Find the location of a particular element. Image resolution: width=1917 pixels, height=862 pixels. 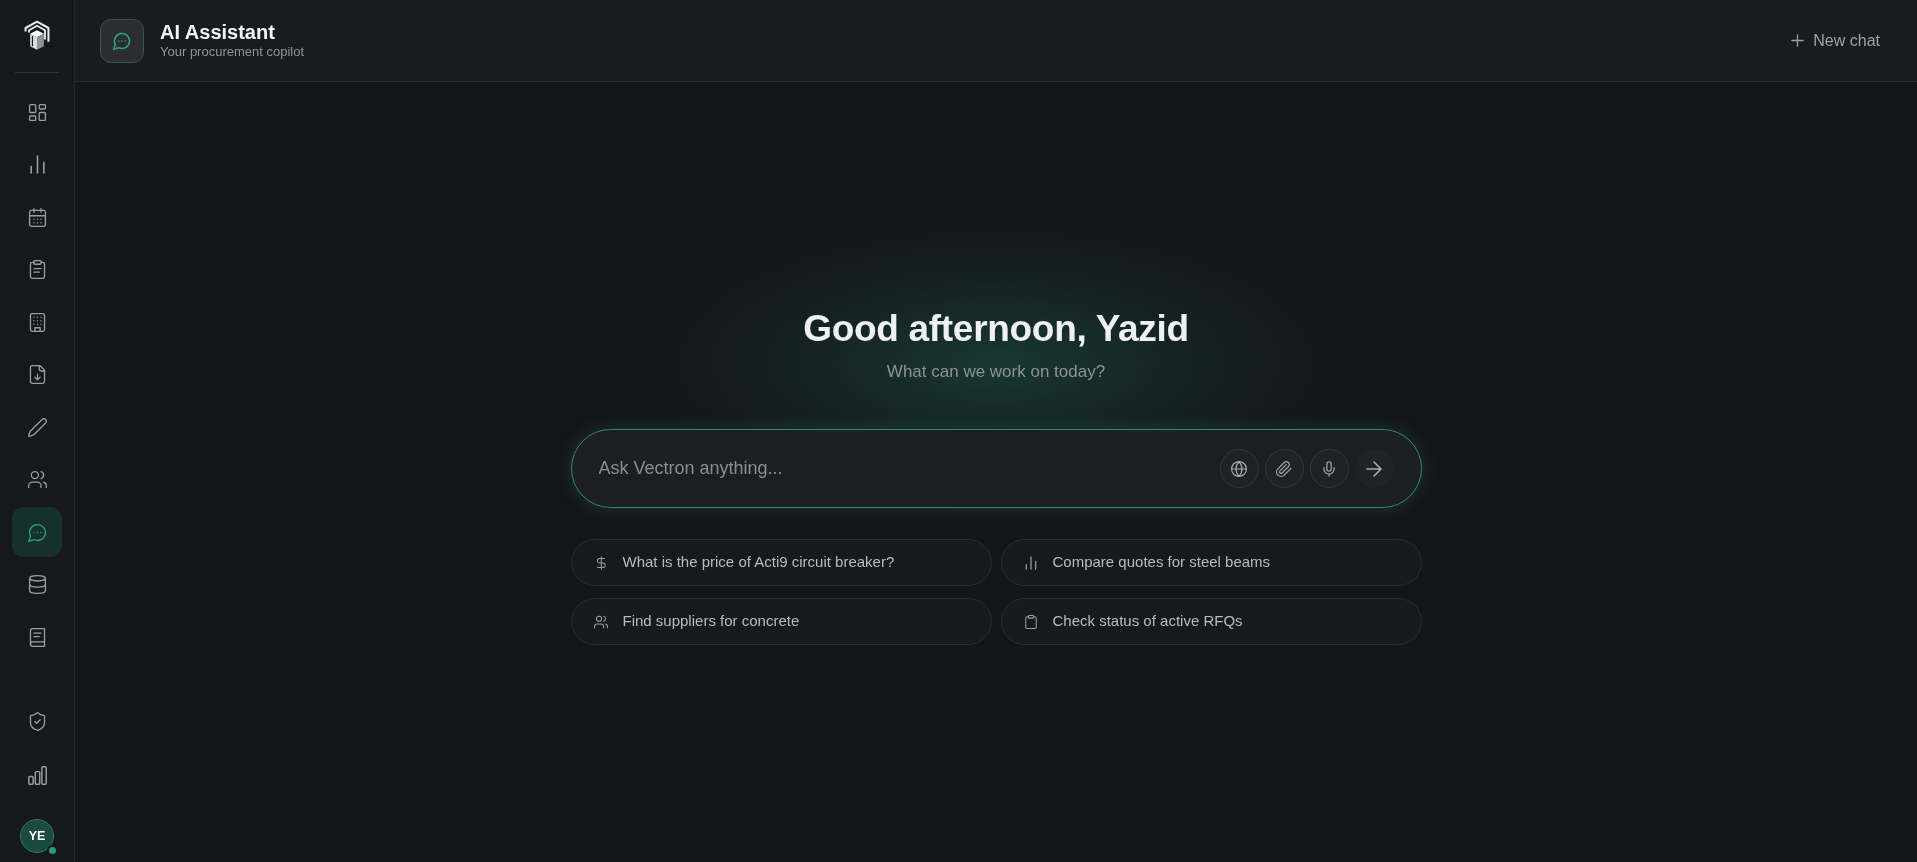

greeting-heading: Good afternoon, Yazid is located at coordinates (996, 328).